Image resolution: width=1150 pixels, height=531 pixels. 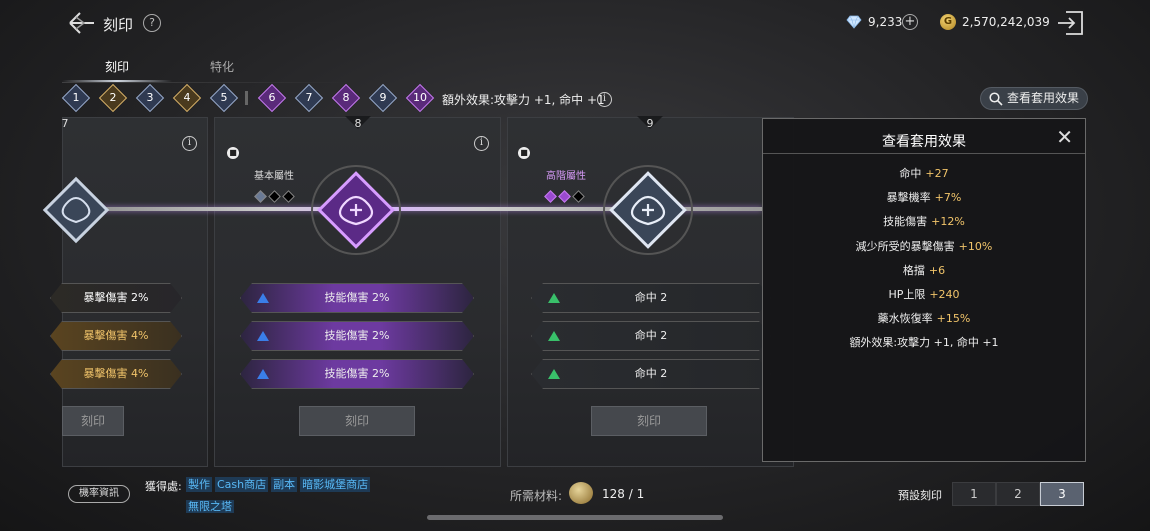 I want to click on set-piece-9: 9, so click(x=383, y=98).